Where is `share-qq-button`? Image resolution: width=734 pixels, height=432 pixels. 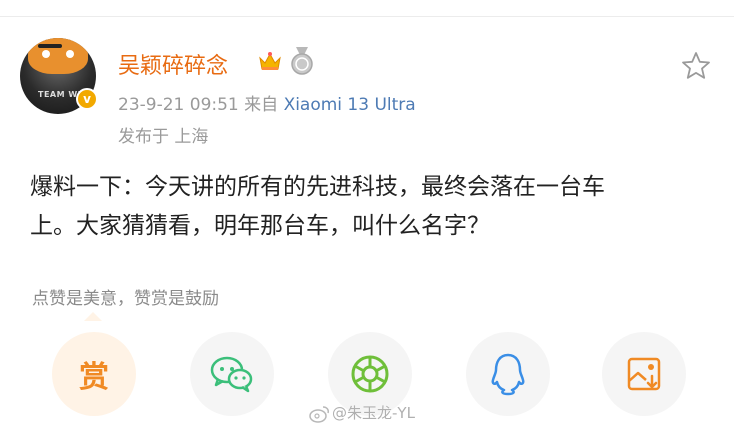
share-qq-button is located at coordinates (508, 374).